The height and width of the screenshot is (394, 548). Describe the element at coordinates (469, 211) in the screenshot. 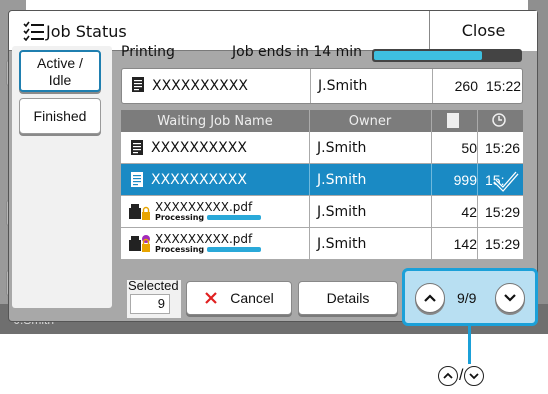

I see `job-pages: 42` at that location.